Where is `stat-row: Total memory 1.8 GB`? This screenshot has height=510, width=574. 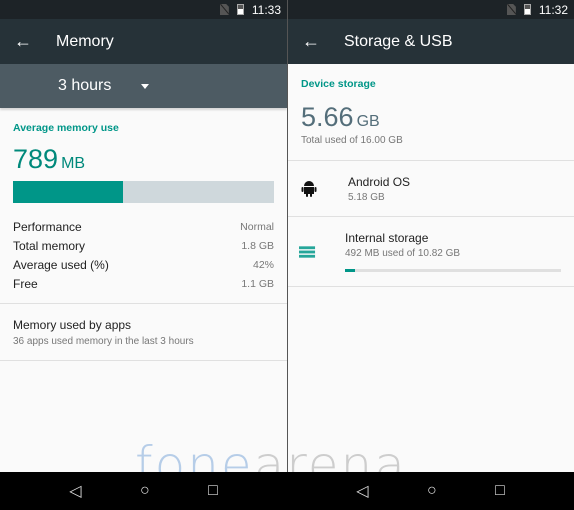
stat-row: Total memory 1.8 GB is located at coordinates (143, 245).